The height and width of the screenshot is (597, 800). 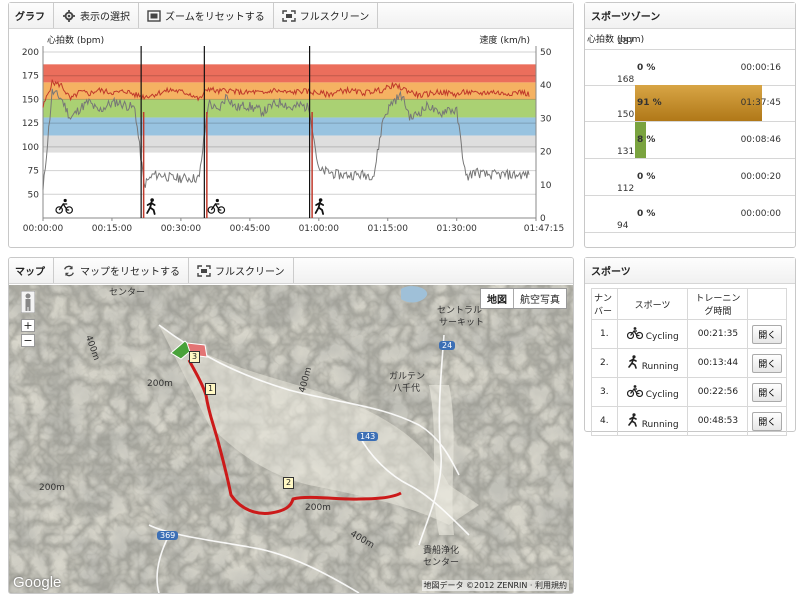 What do you see at coordinates (43, 229) in the screenshot?
I see `x-tick-label: 00:00:00` at bounding box center [43, 229].